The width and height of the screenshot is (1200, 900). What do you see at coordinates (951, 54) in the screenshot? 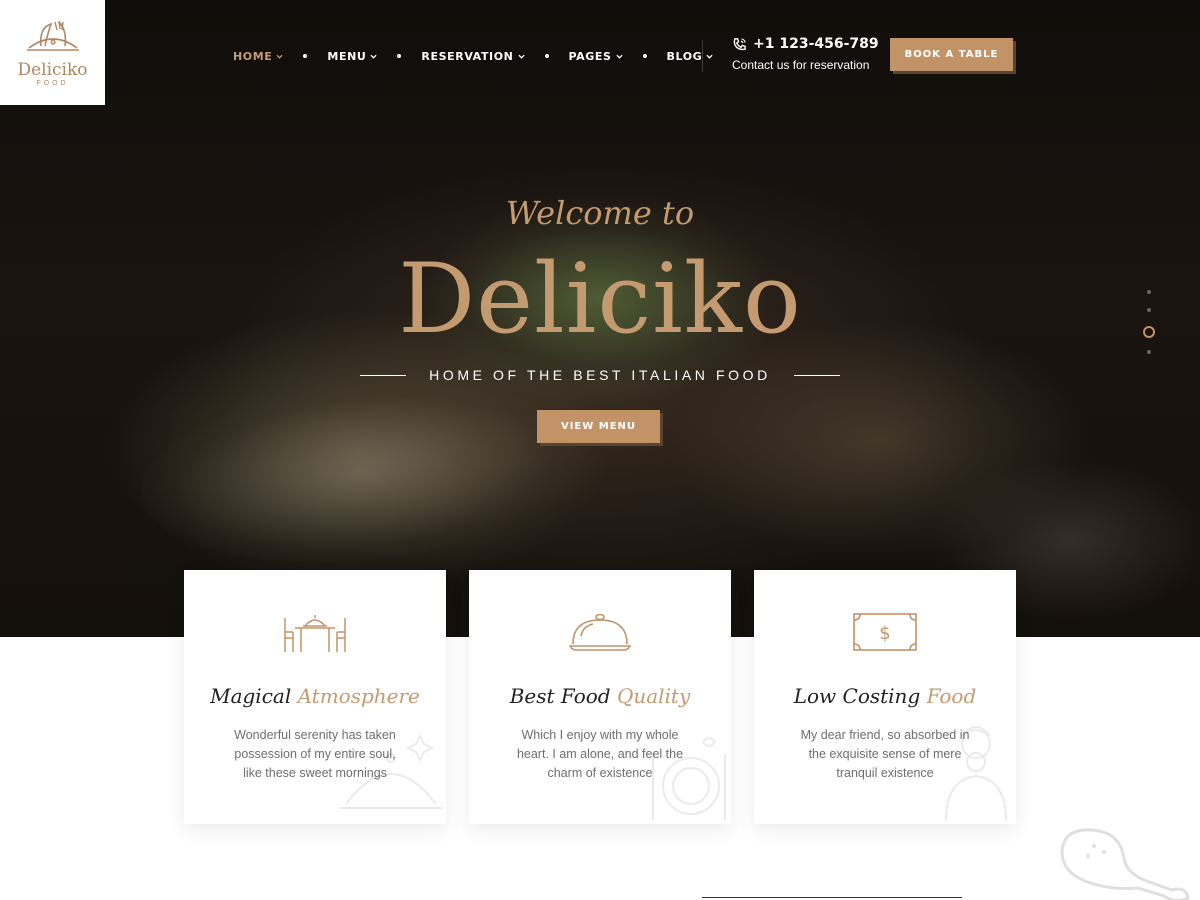
I see `book-table-button: BOOK A TABLE` at bounding box center [951, 54].